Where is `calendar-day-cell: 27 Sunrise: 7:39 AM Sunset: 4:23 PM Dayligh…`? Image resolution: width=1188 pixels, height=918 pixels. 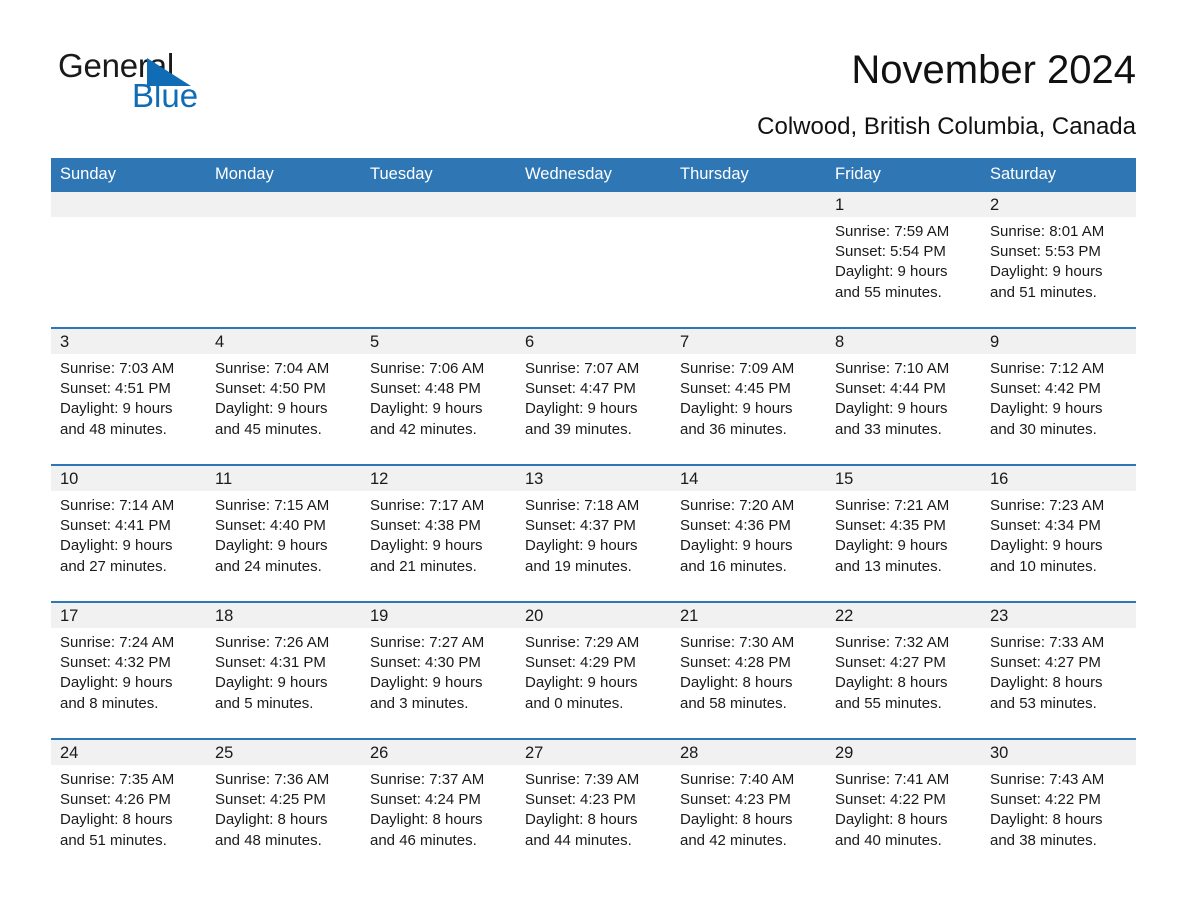
calendar-day-cell: 27 Sunrise: 7:39 AM Sunset: 4:23 PM Dayligh… is located at coordinates (593, 806).